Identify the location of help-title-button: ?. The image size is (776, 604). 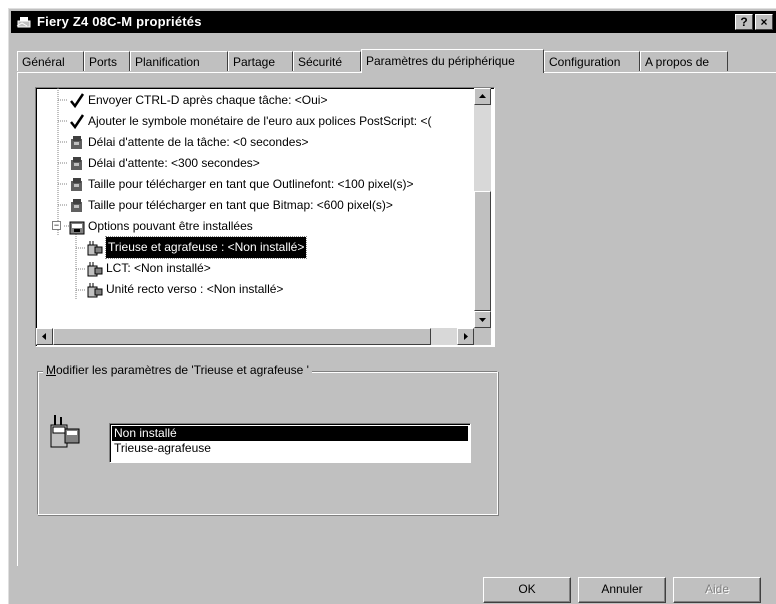
(744, 22).